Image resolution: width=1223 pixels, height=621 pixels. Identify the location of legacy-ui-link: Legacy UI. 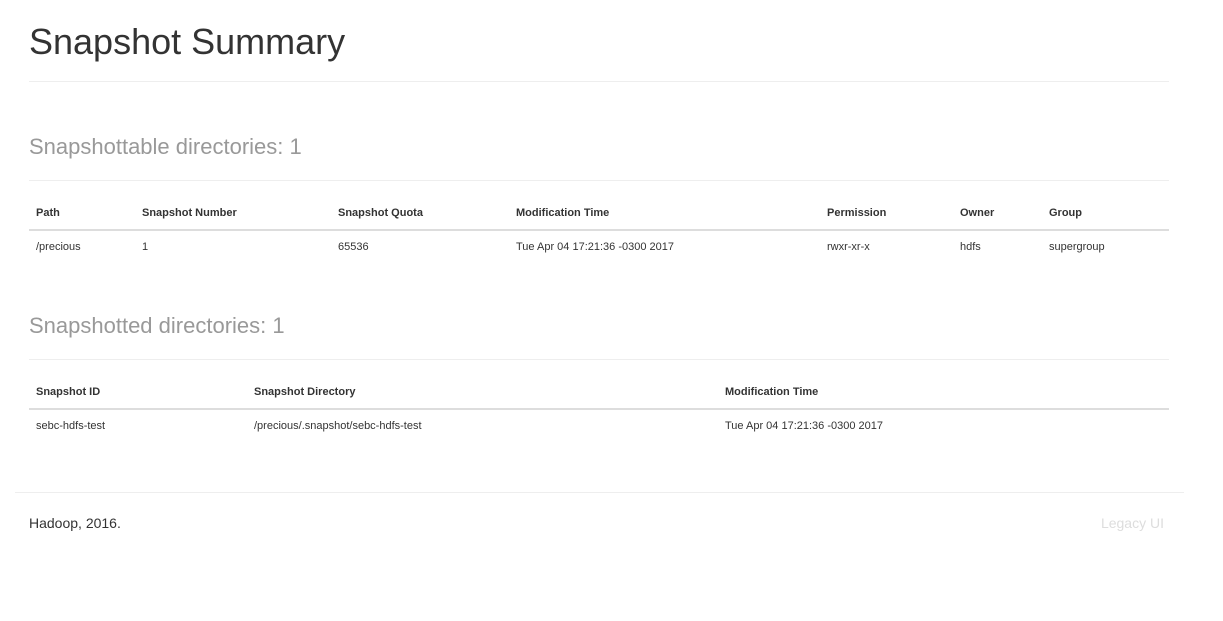
(1132, 523).